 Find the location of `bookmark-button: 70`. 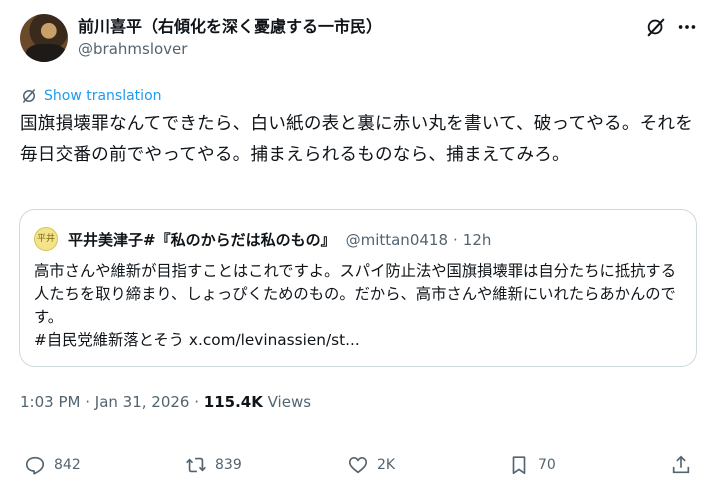

bookmark-button: 70 is located at coordinates (532, 465).